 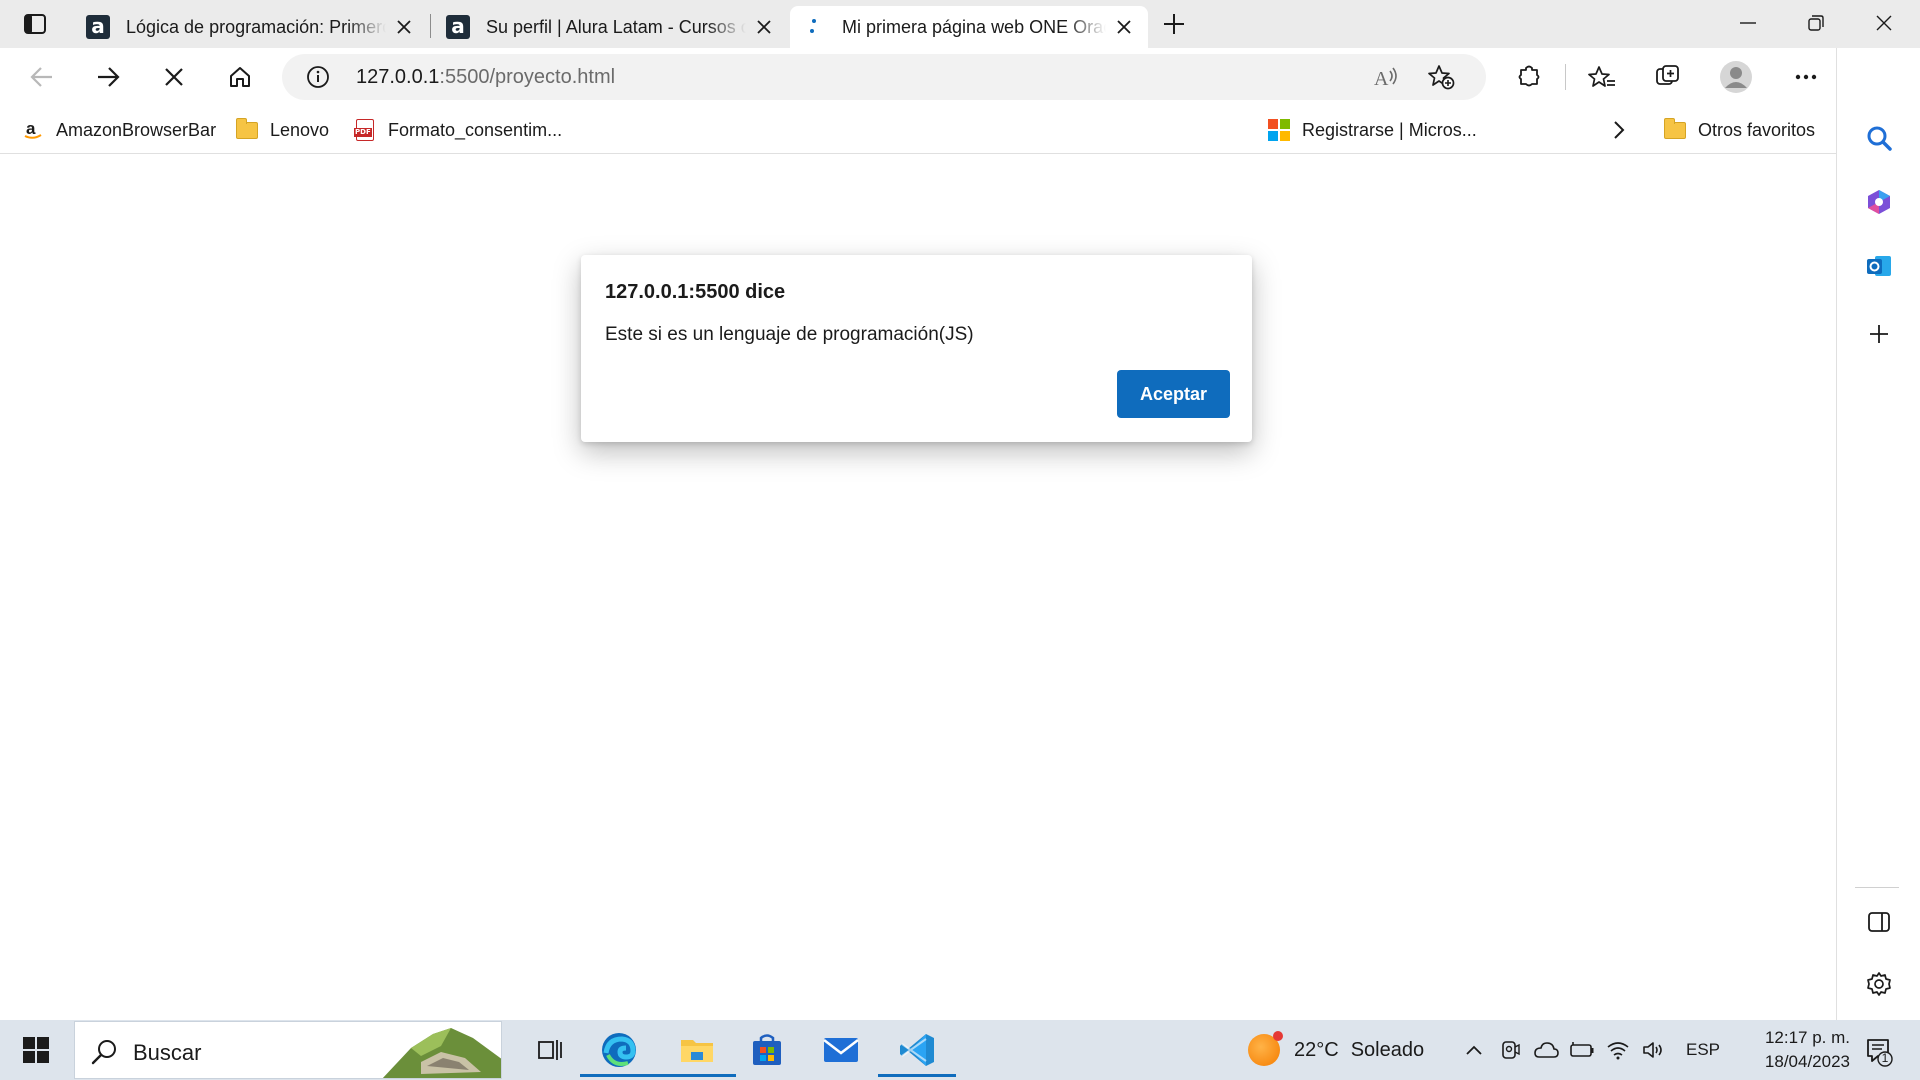 What do you see at coordinates (300, 129) in the screenshot?
I see `favorite-label: Lenovo` at bounding box center [300, 129].